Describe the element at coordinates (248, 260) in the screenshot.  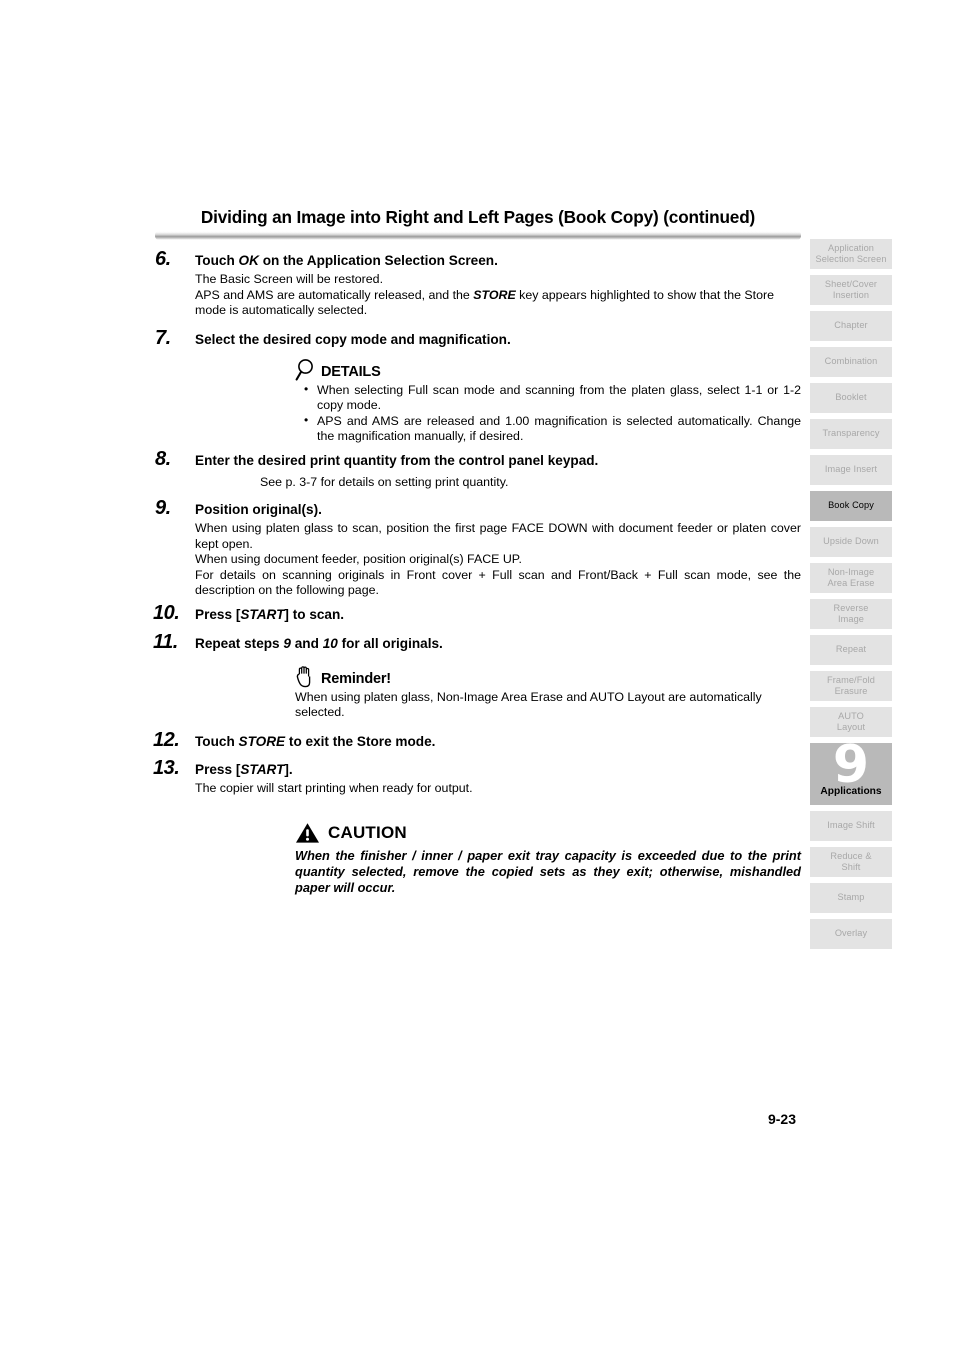
I see `step-6-heading-emphasis: OK` at that location.